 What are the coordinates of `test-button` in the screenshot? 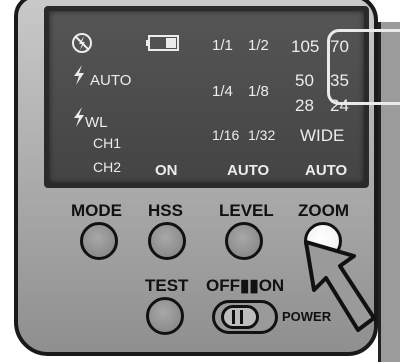 It's located at (165, 316).